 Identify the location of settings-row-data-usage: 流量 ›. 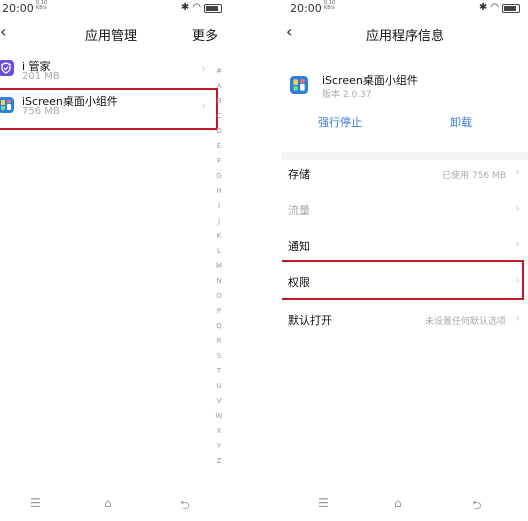
(405, 210).